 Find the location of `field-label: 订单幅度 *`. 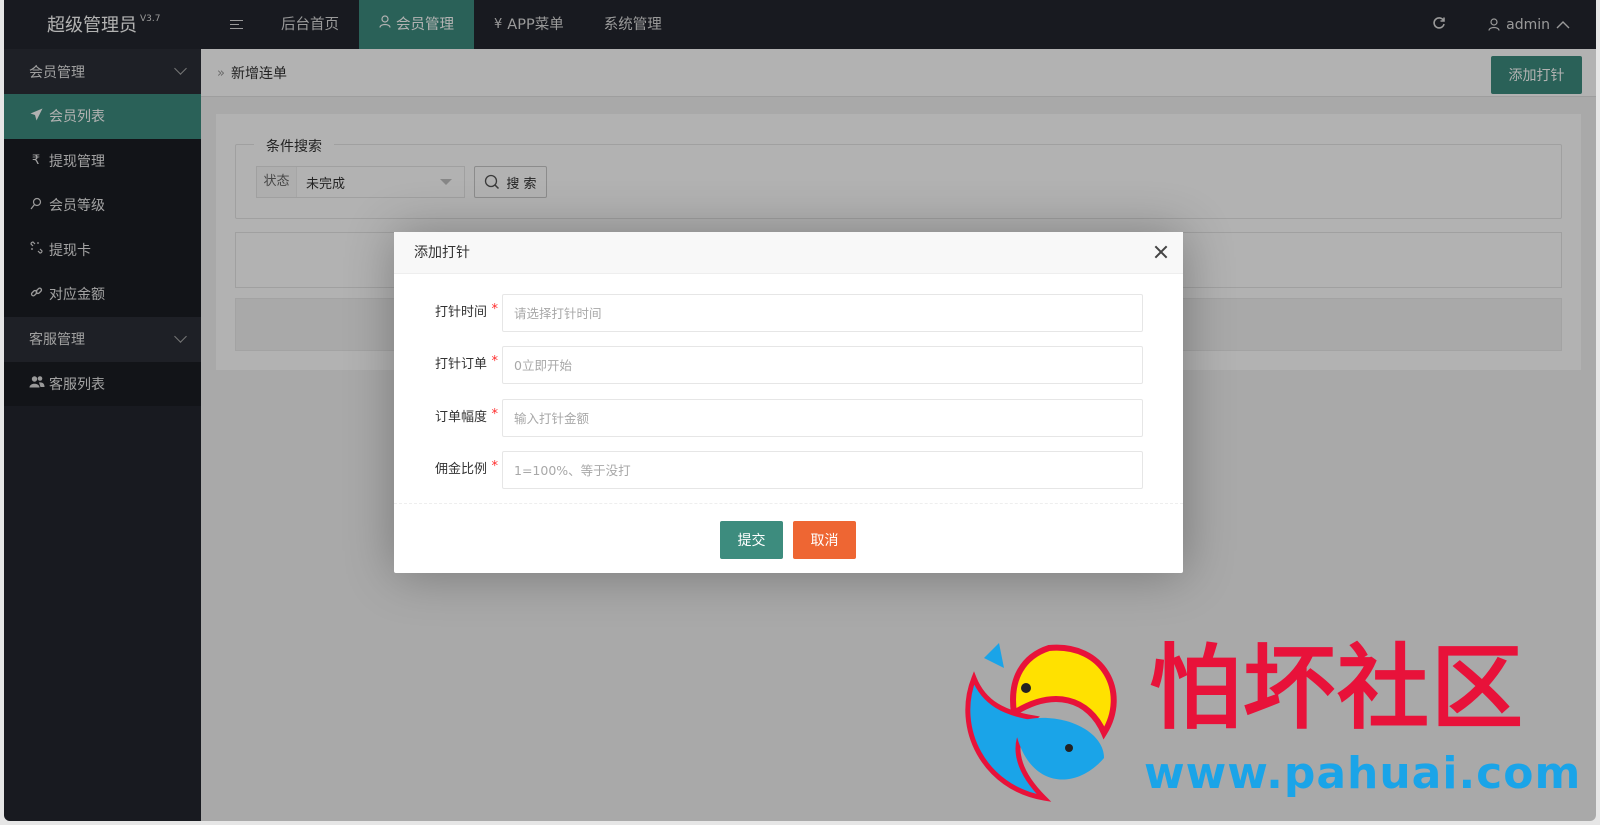

field-label: 订单幅度 * is located at coordinates (466, 416).